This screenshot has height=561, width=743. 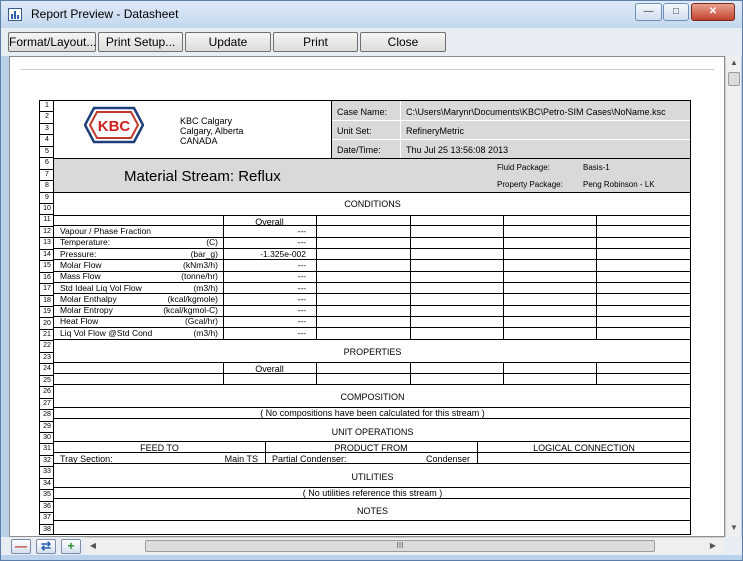 I want to click on horizontal-scrollbar: ◀ III ▶, so click(x=404, y=545).